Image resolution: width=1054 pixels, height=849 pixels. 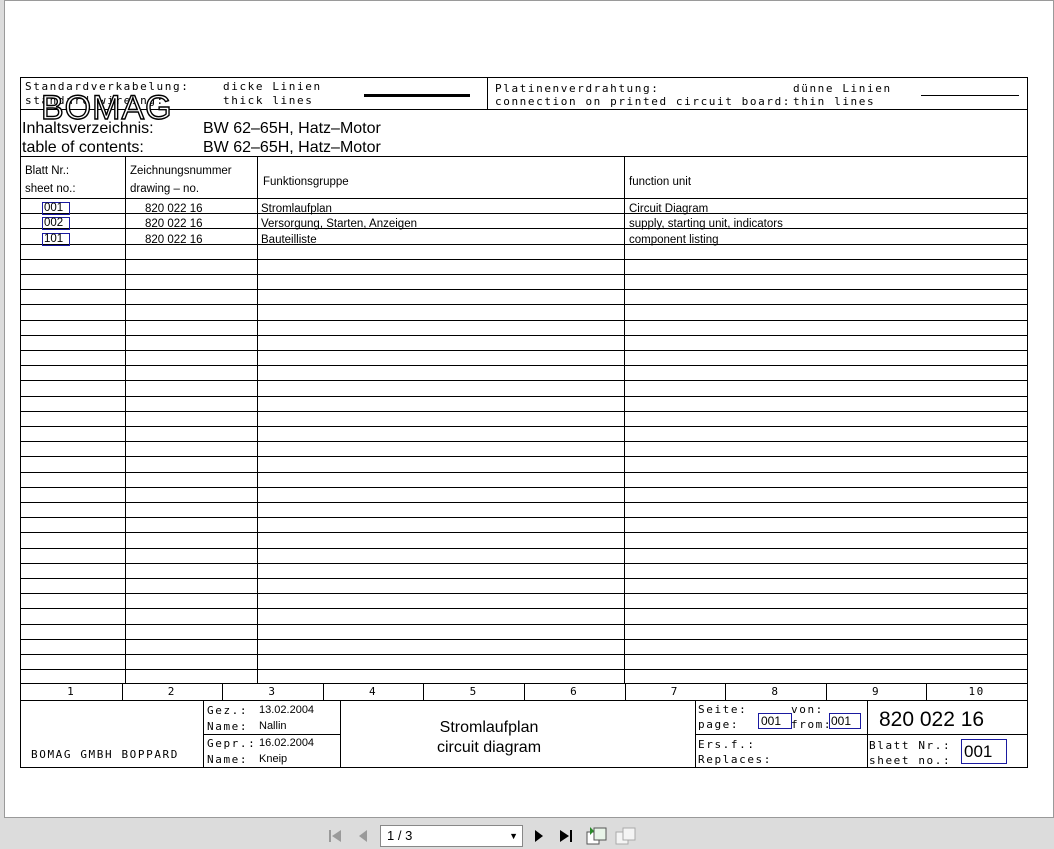 What do you see at coordinates (105, 754) in the screenshot?
I see `company-name: BOMAG GMBH BOPPARD` at bounding box center [105, 754].